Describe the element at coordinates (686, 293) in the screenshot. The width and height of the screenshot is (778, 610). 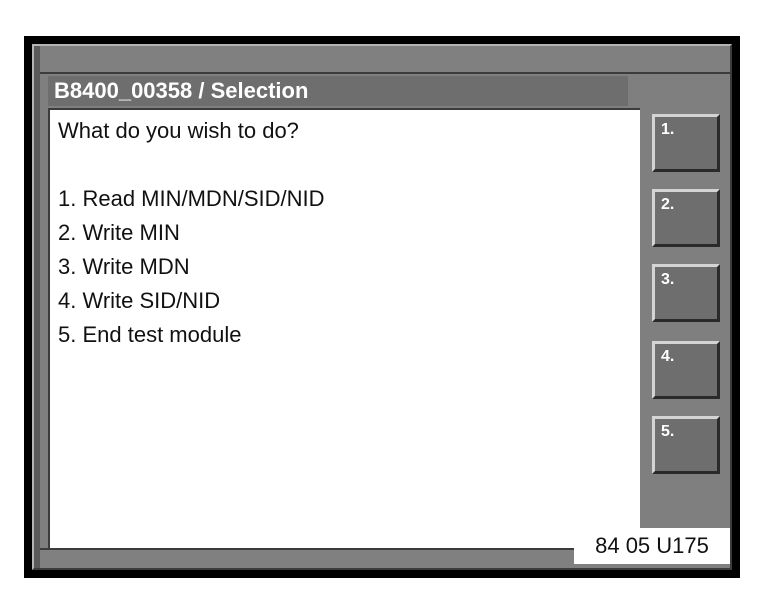
I see `soft-key-3: 3.` at that location.